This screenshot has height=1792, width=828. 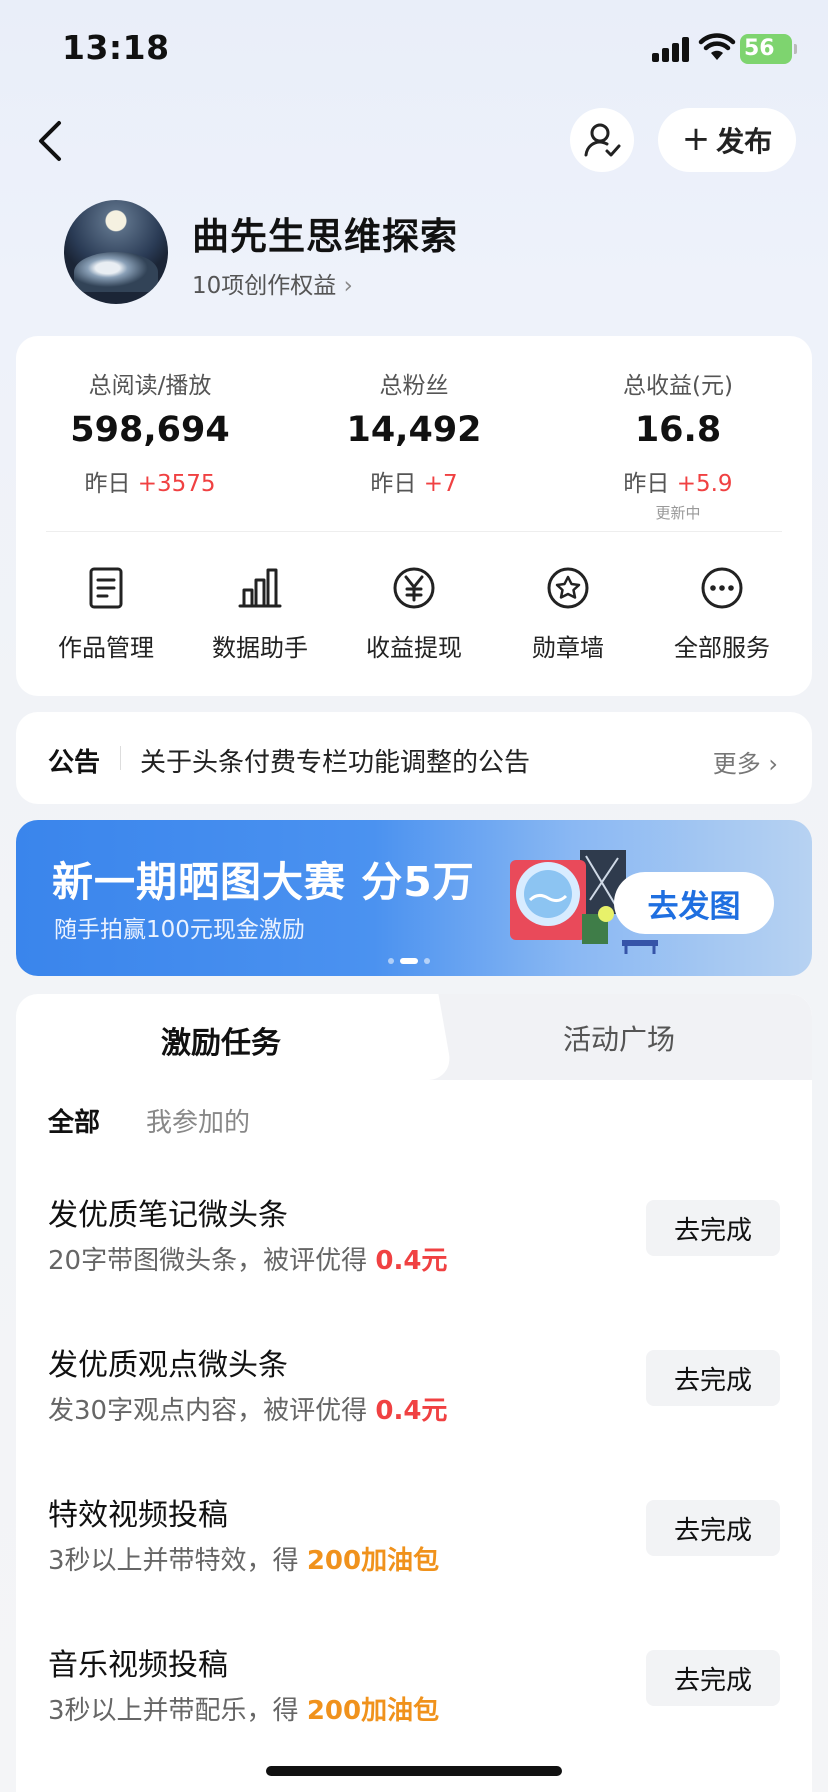 What do you see at coordinates (722, 588) in the screenshot?
I see `more-icon` at bounding box center [722, 588].